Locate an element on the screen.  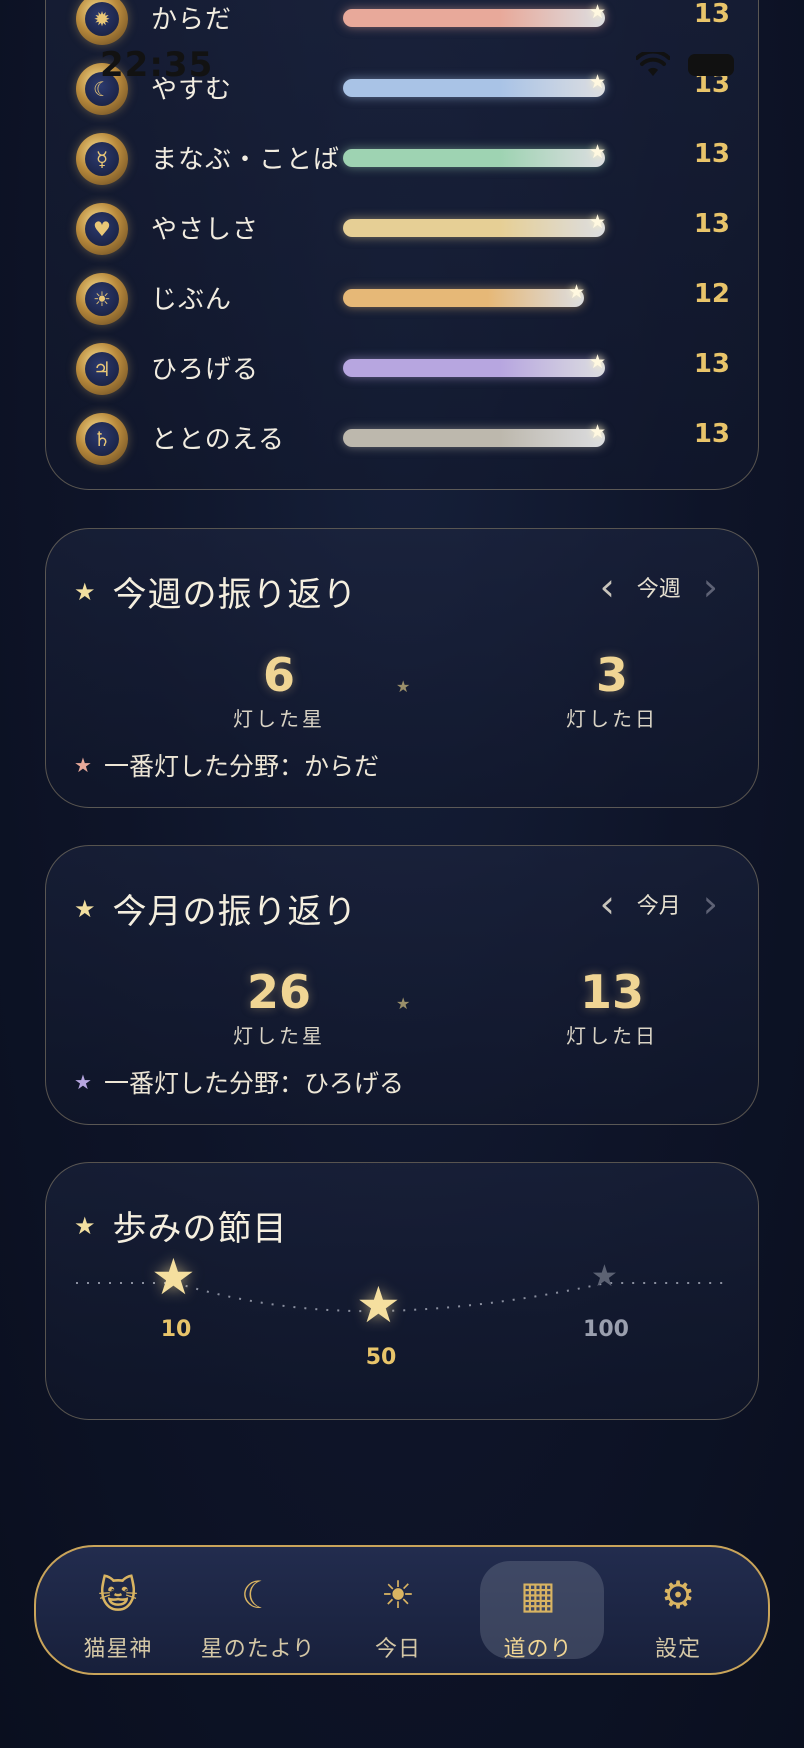
mercury-medal-icon: ☿ is located at coordinates (102, 159).